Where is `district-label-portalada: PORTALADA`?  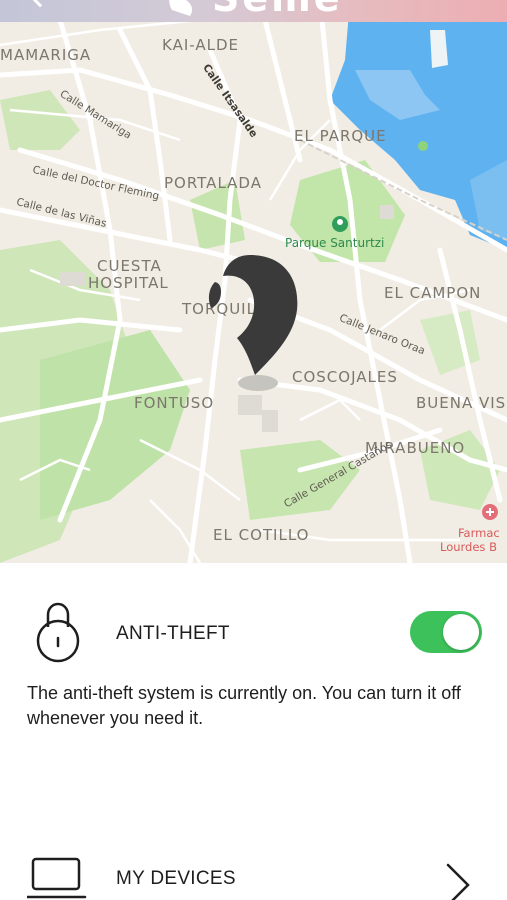 district-label-portalada: PORTALADA is located at coordinates (213, 183).